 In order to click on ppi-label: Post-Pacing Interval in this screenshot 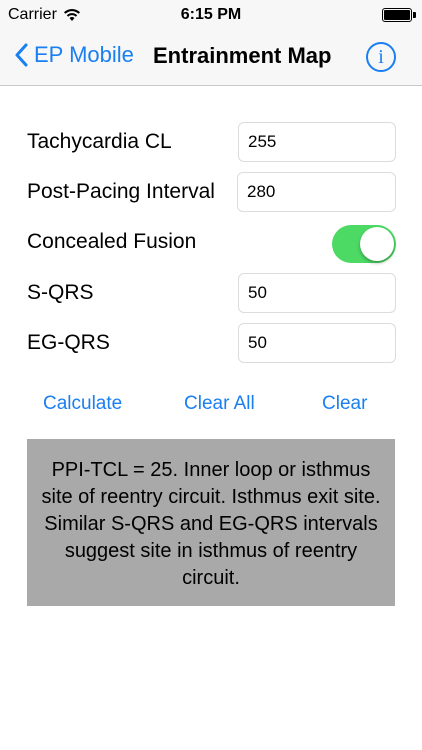, I will do `click(121, 191)`.